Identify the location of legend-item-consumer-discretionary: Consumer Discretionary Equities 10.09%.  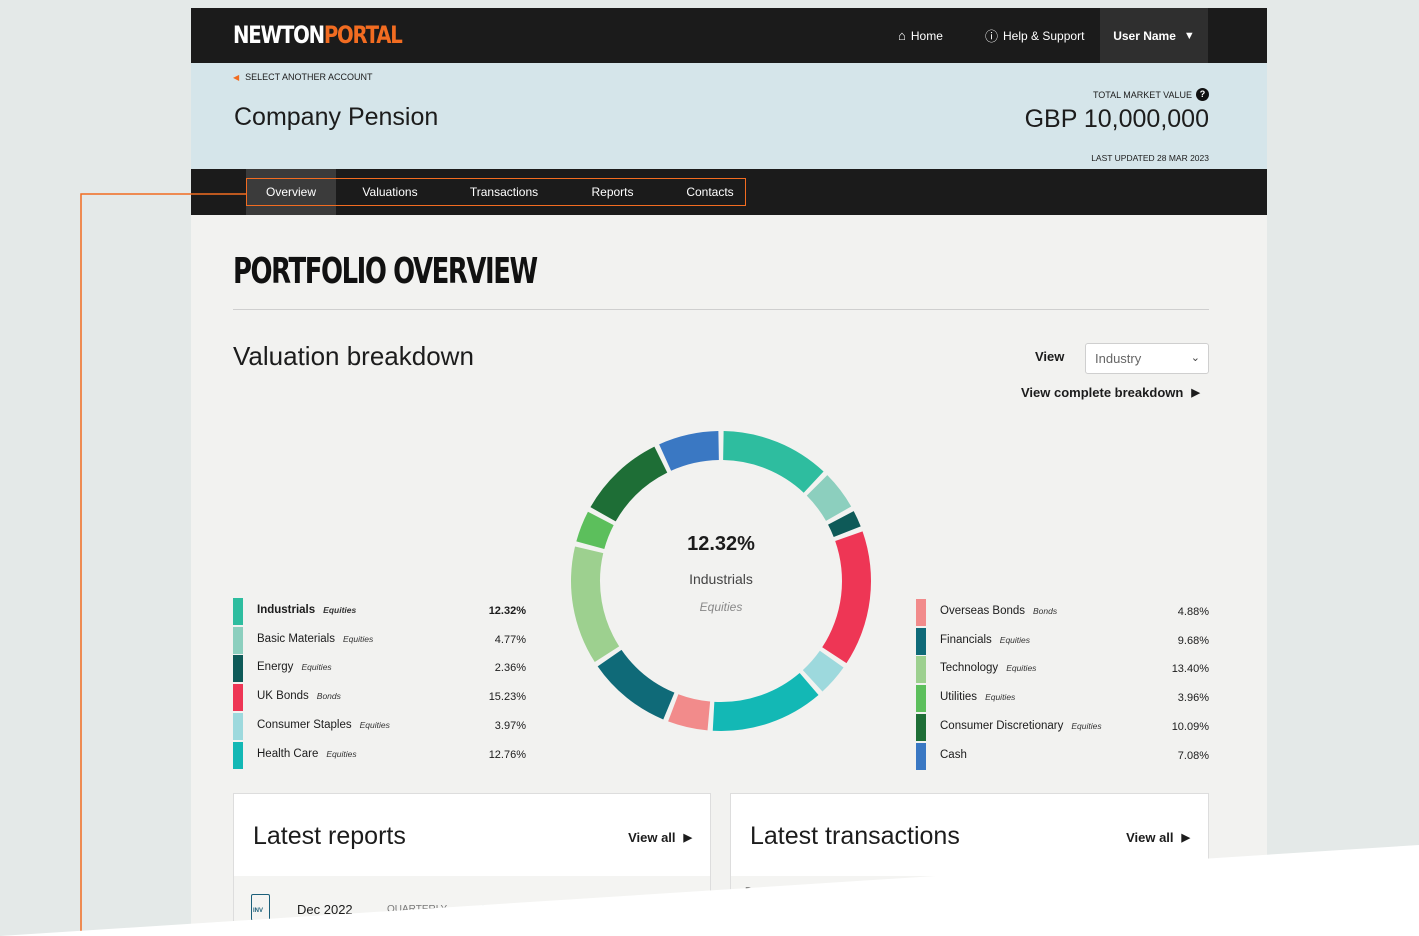
(1062, 727).